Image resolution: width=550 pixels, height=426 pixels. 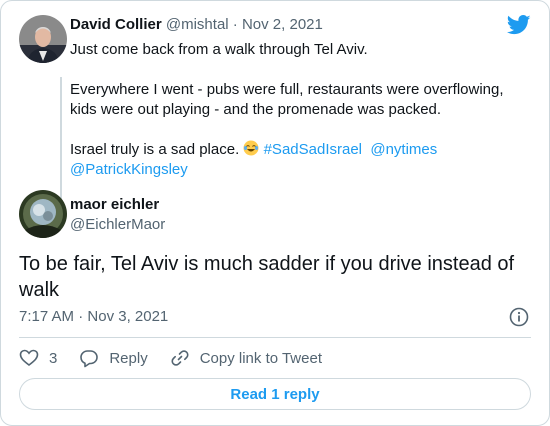 I want to click on divider, so click(x=275, y=337).